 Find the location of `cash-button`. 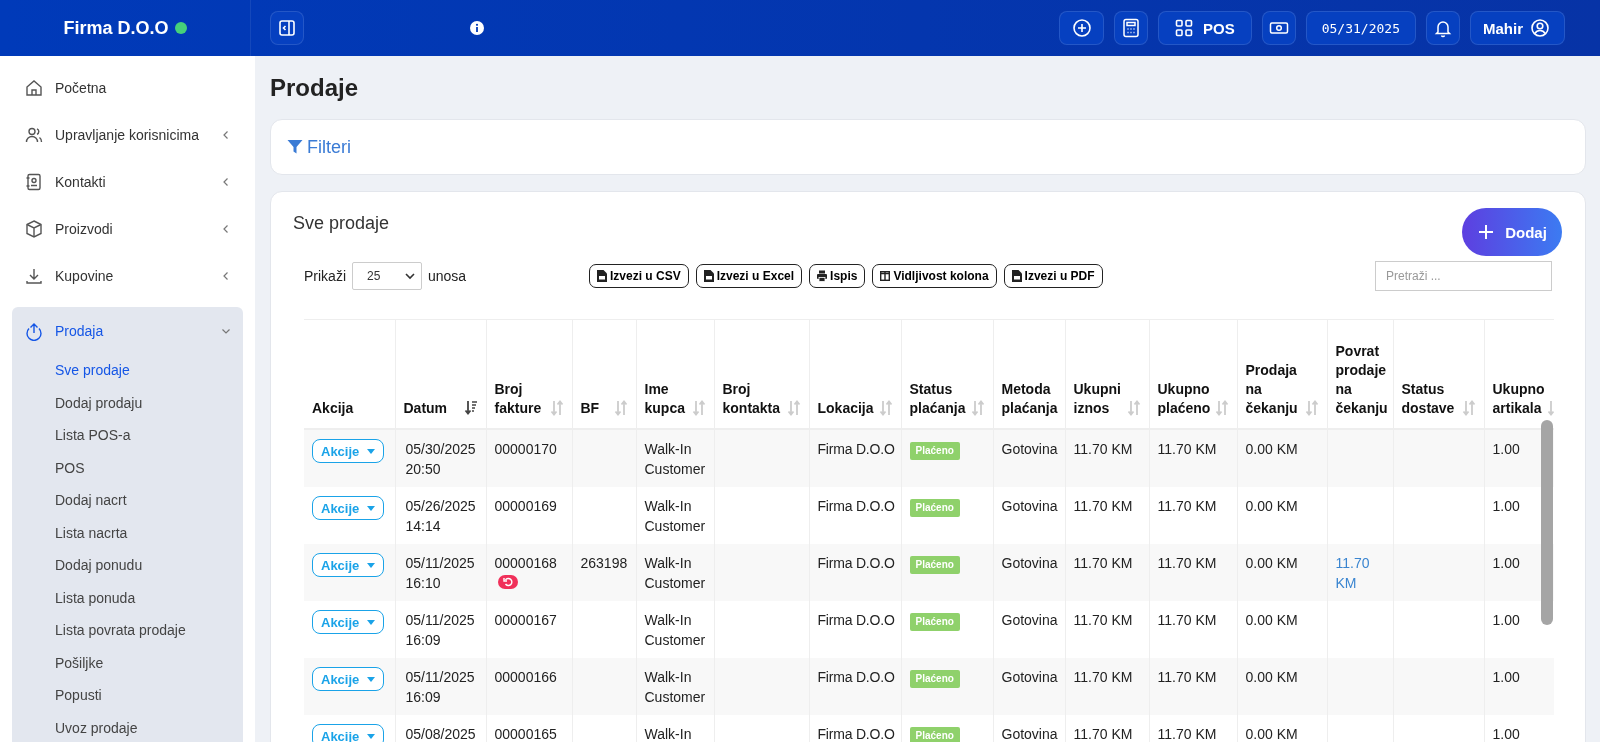

cash-button is located at coordinates (1278, 28).